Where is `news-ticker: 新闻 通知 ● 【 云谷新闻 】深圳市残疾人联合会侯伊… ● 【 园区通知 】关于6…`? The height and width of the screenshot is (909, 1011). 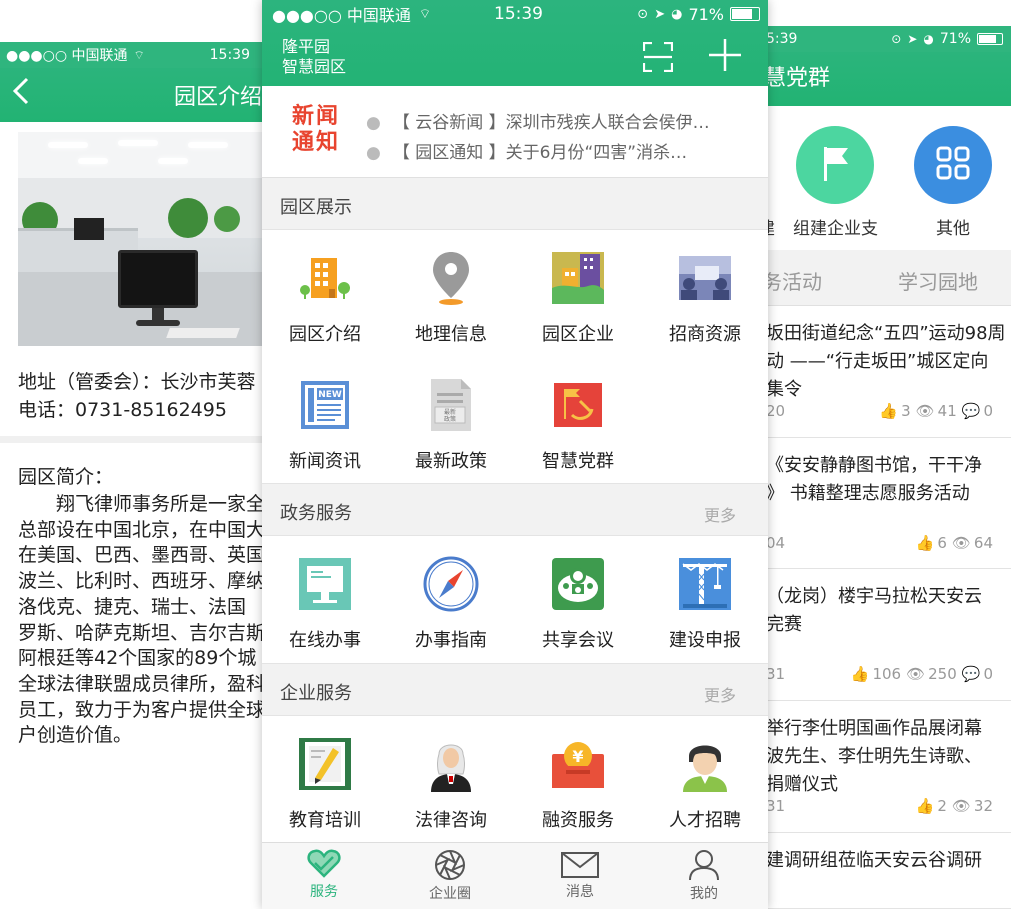 news-ticker: 新闻 通知 ● 【 云谷新闻 】深圳市残疾人联合会侯伊… ● 【 园区通知 】关于6… is located at coordinates (515, 132).